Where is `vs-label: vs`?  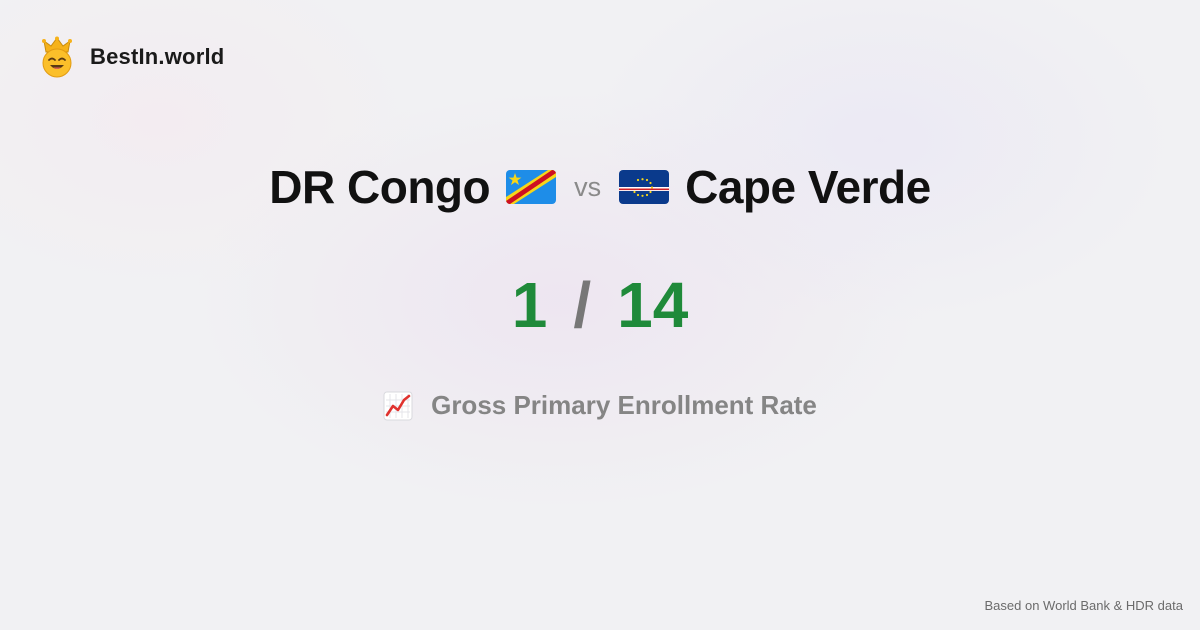
vs-label: vs is located at coordinates (588, 186).